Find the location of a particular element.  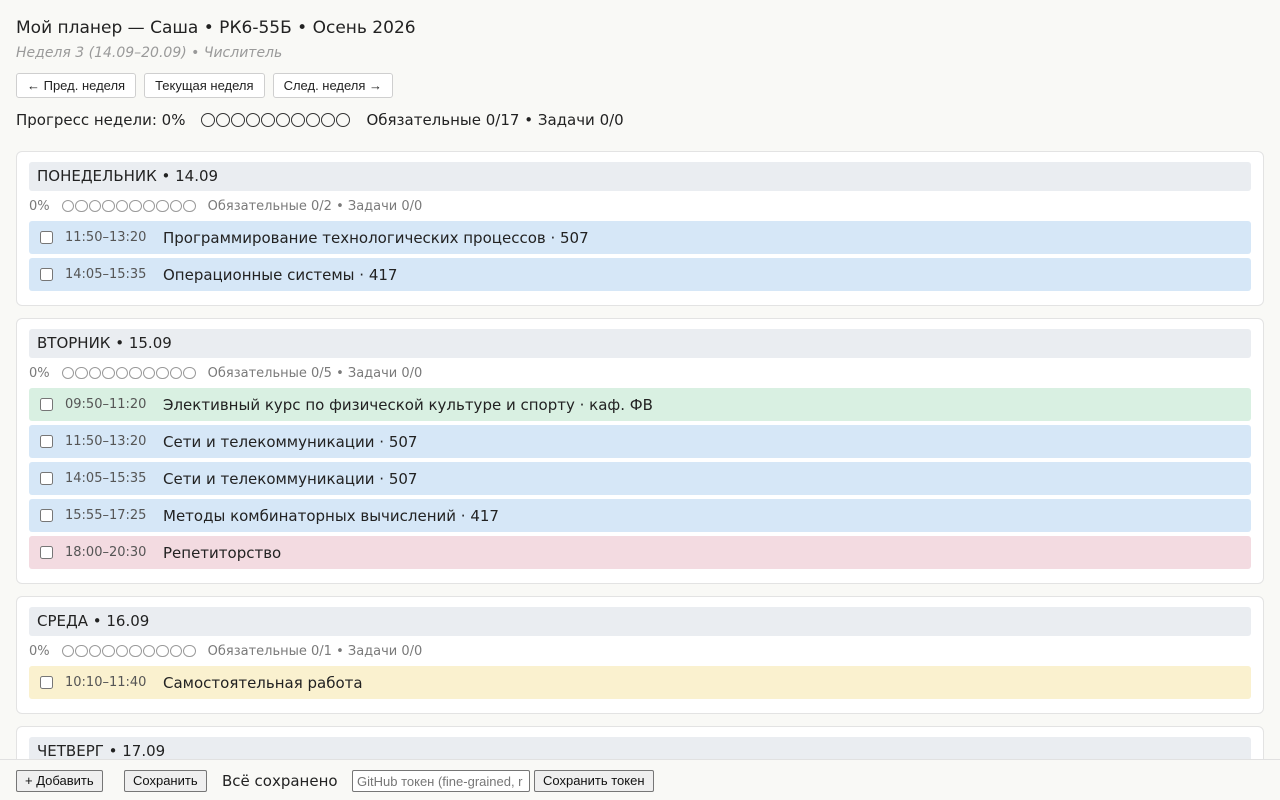

day-progress: 0% Обязательные 0/2 • Задачи 0/0 is located at coordinates (640, 206).